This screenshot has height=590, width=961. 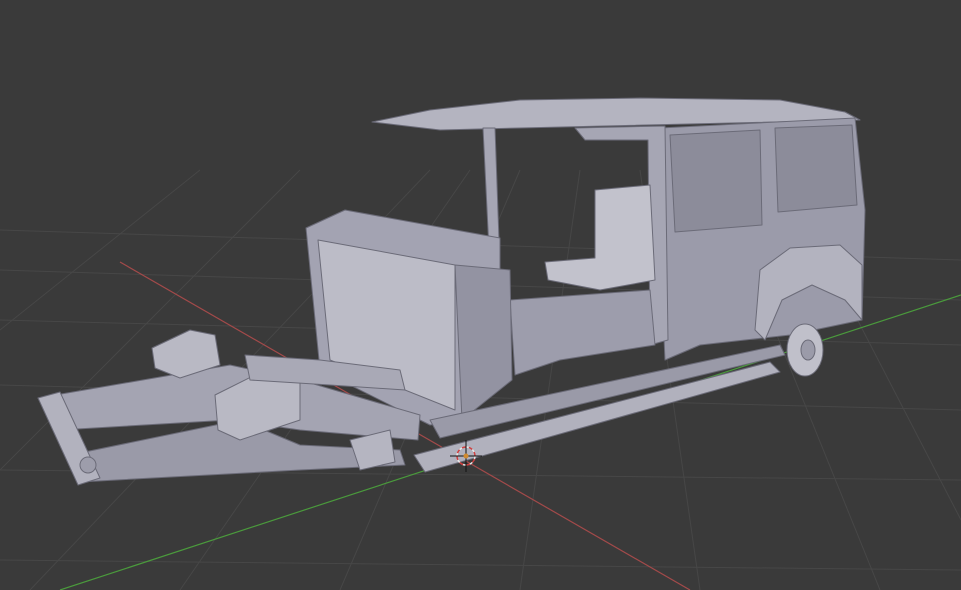 What do you see at coordinates (716, 181) in the screenshot?
I see `cabin-window-front` at bounding box center [716, 181].